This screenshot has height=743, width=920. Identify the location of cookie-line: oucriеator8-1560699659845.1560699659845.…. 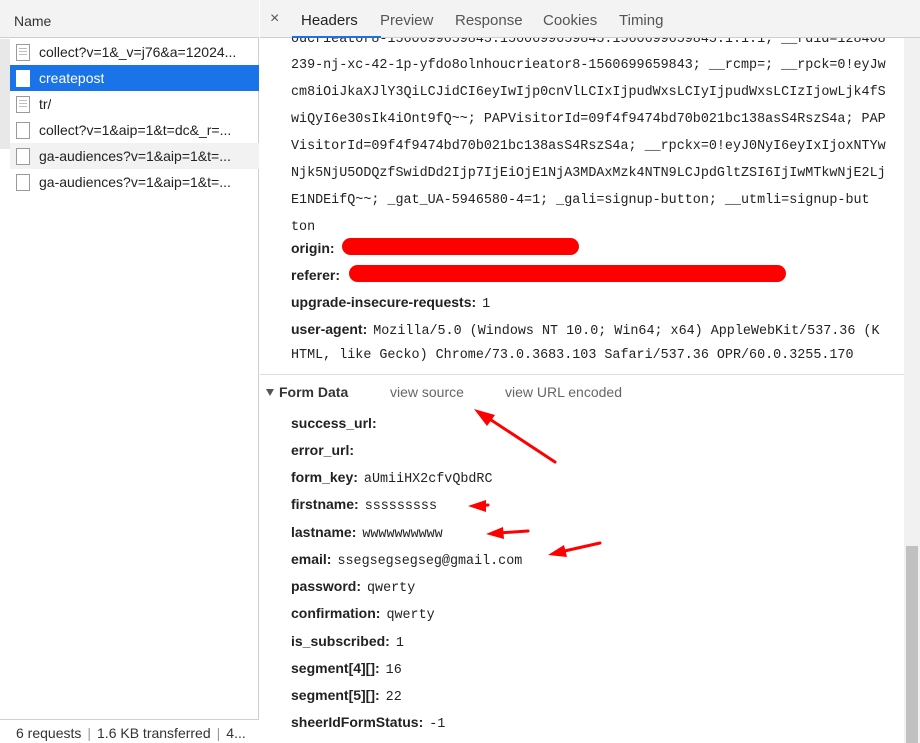
(588, 42).